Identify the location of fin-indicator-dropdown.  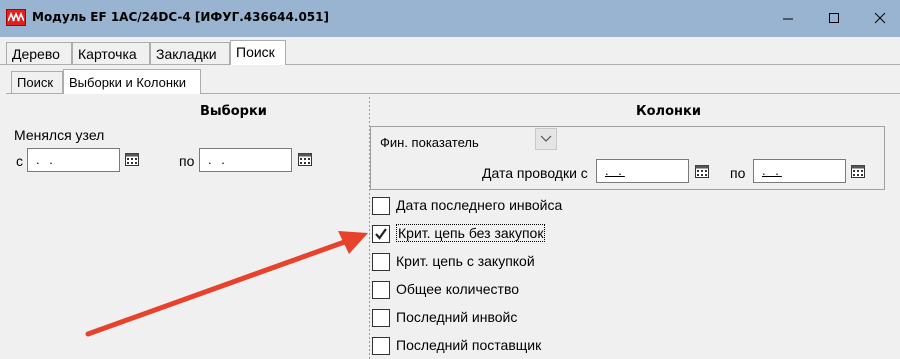
(546, 139).